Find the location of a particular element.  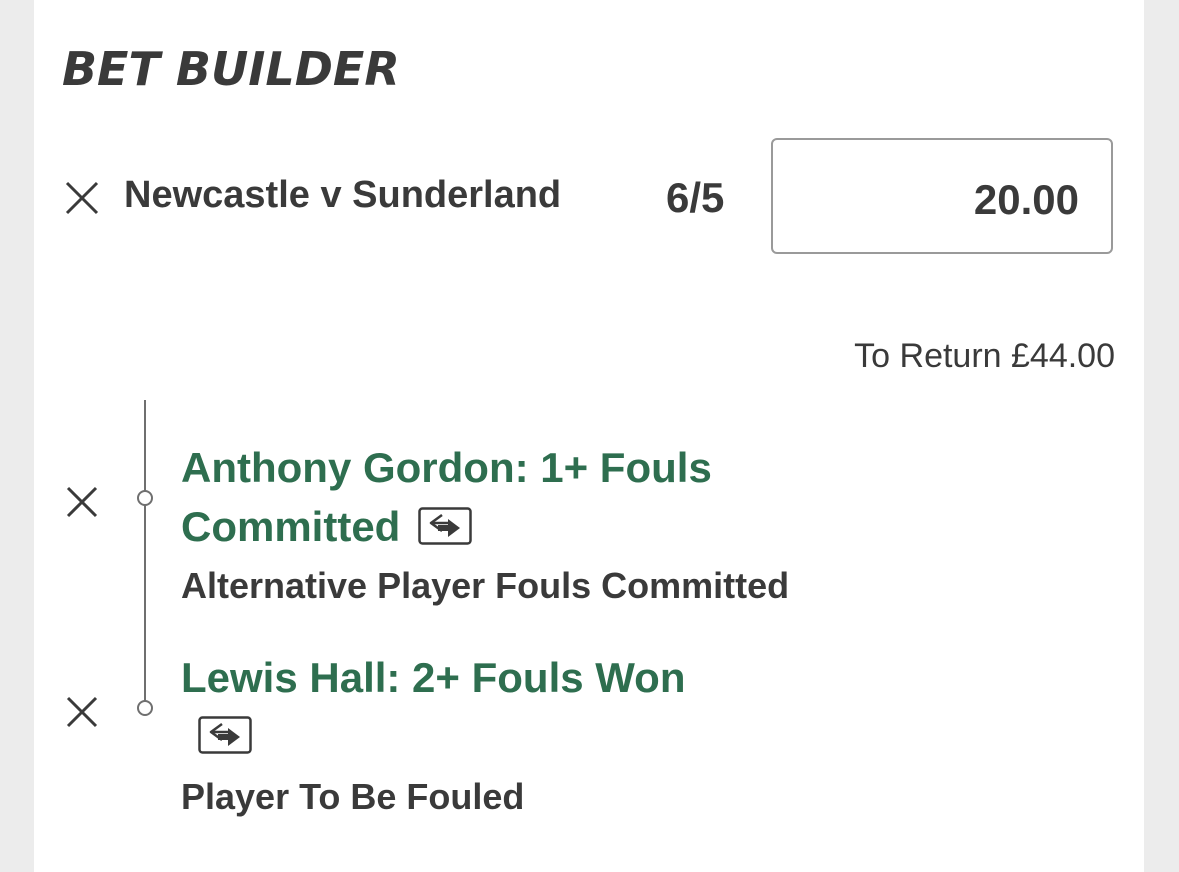

stake-value: 20.00 is located at coordinates (1026, 199).